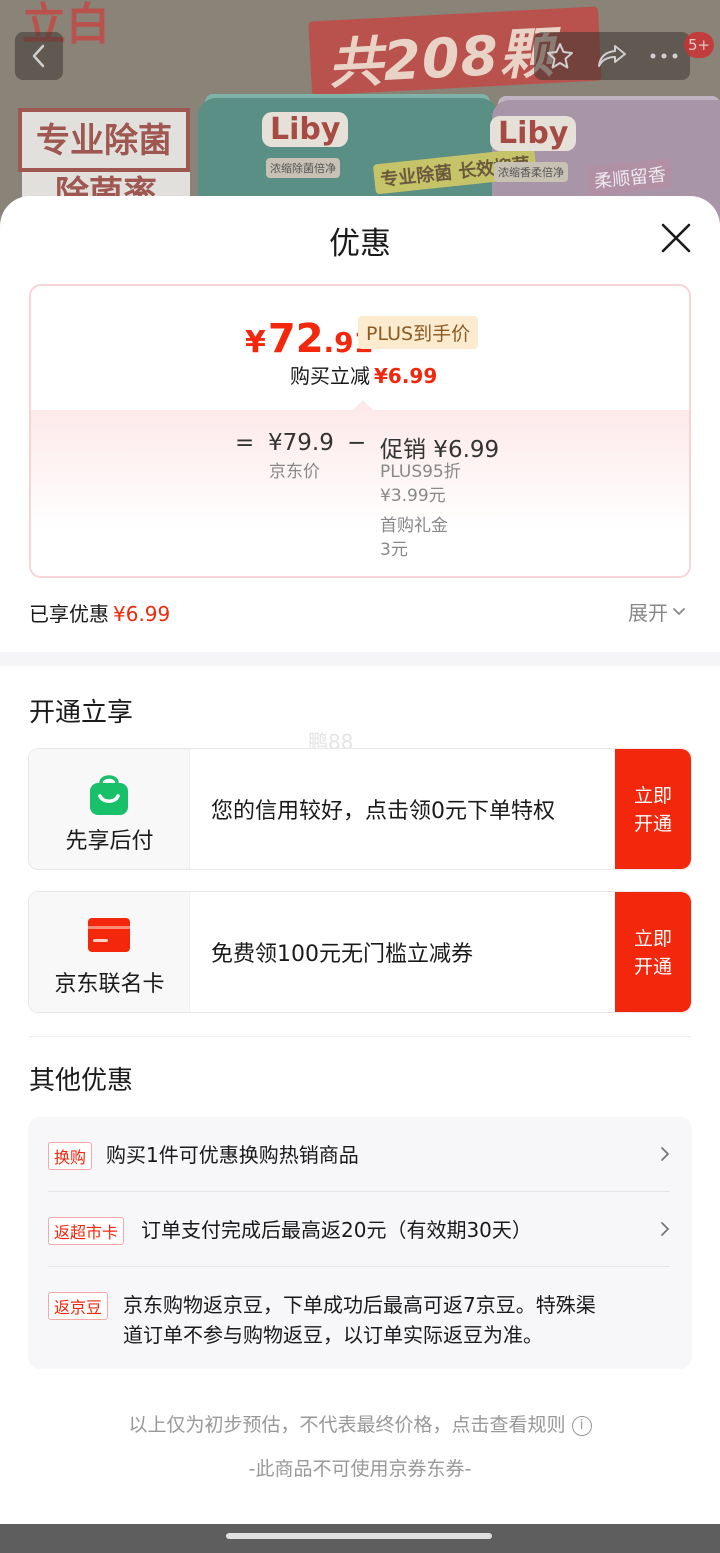 Image resolution: width=720 pixels, height=1553 pixels. Describe the element at coordinates (418, 332) in the screenshot. I see `plus-price-tag: PLUS到手价` at that location.